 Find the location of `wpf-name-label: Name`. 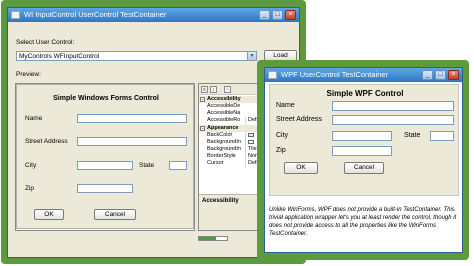

wpf-name-label: Name is located at coordinates (285, 105).